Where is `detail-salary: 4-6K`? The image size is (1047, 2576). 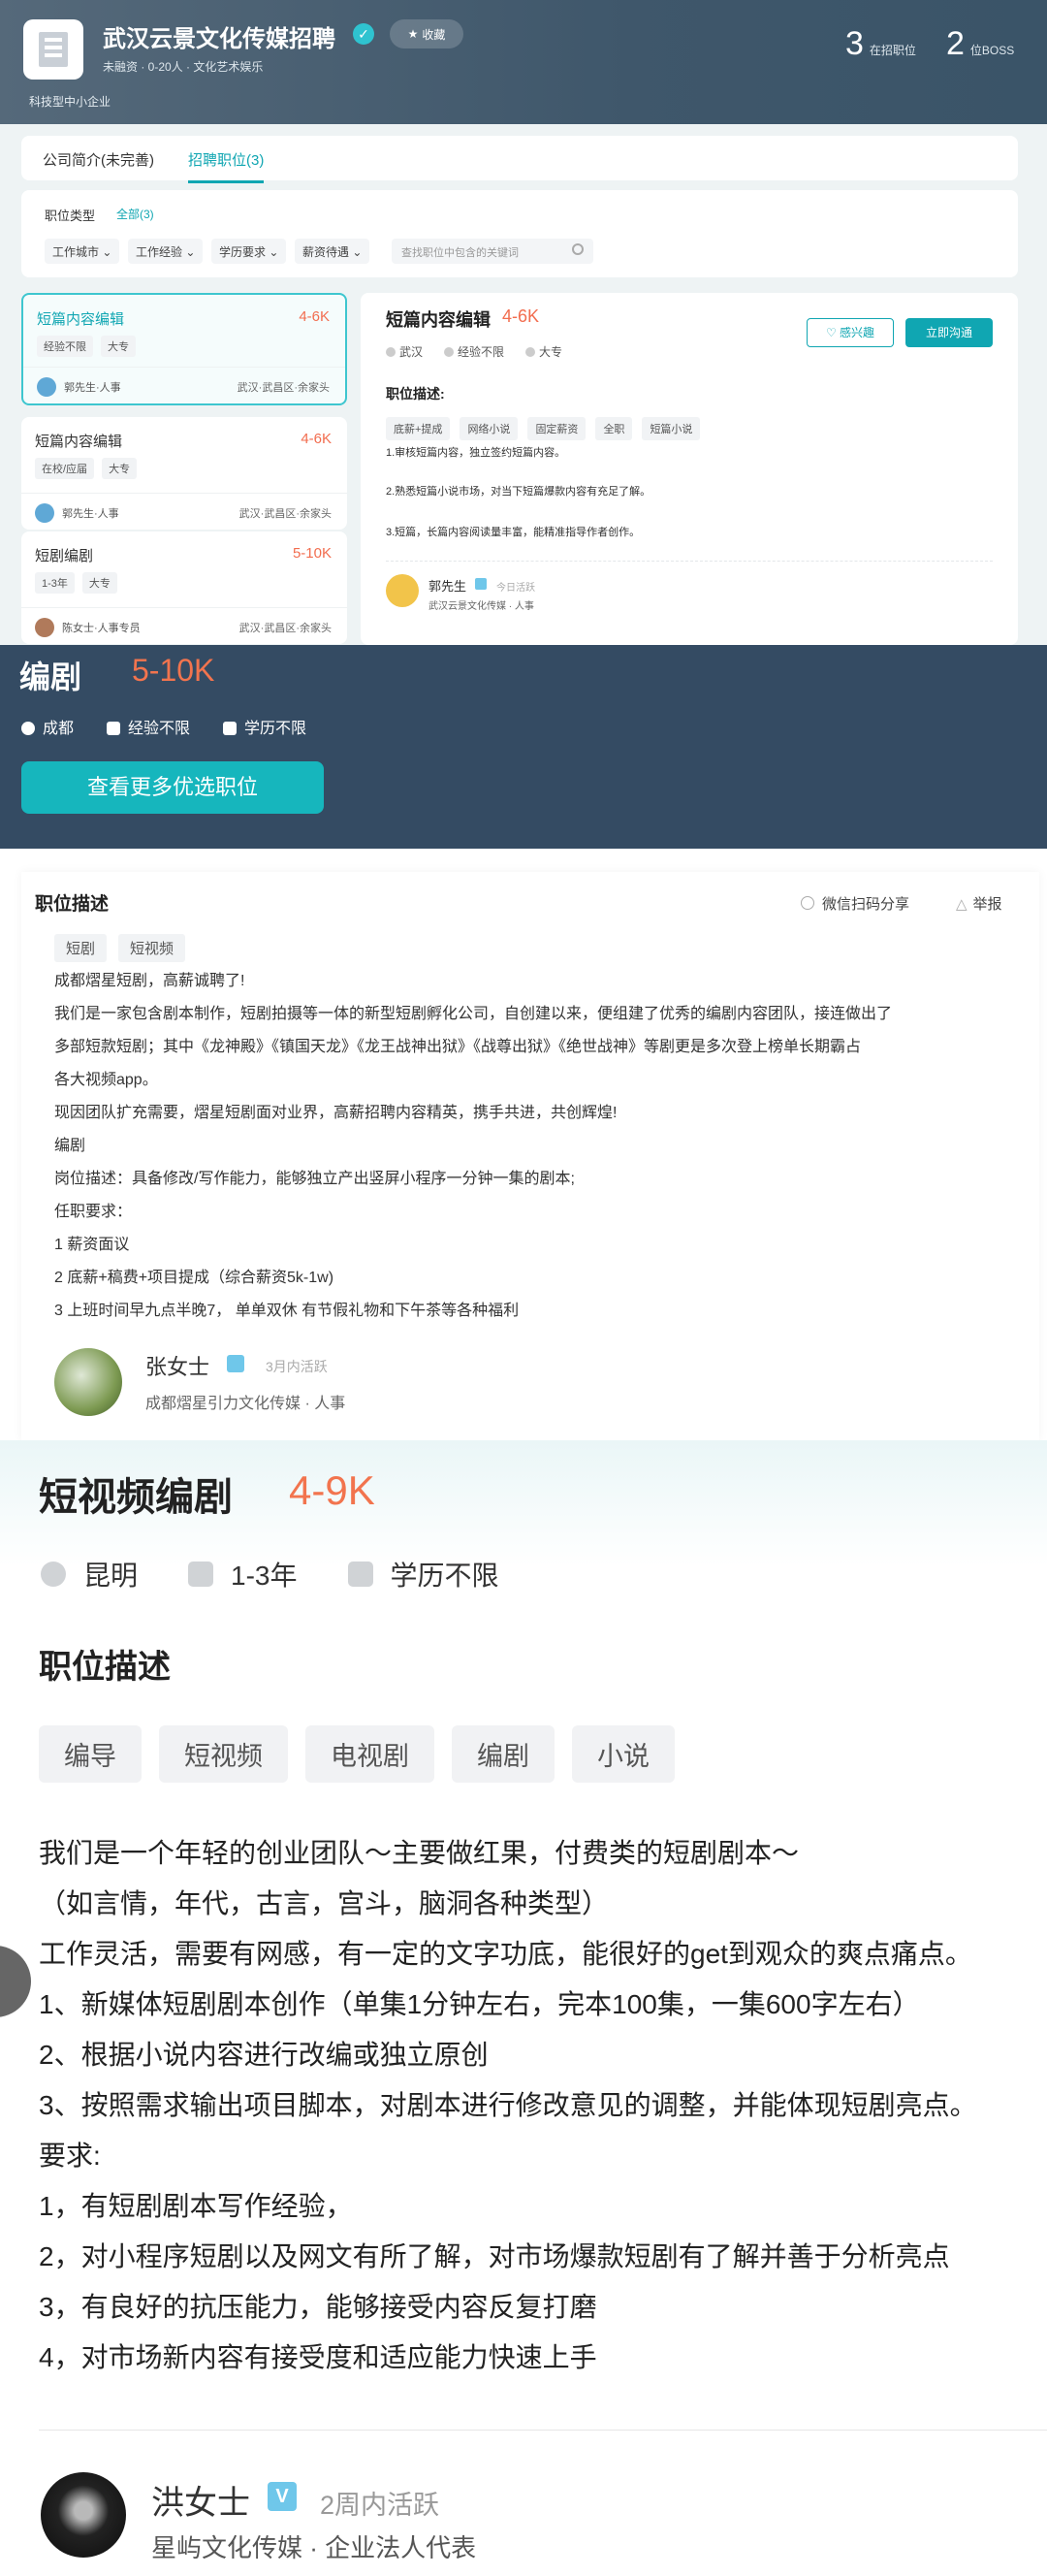 detail-salary: 4-6K is located at coordinates (521, 316).